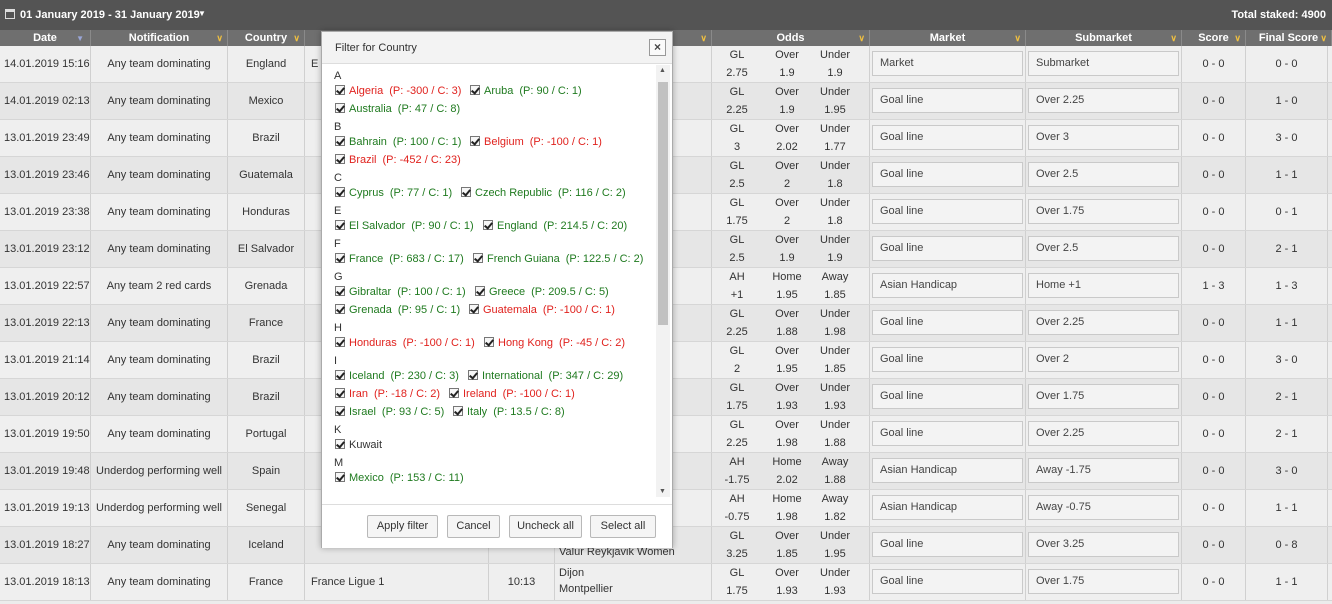 This screenshot has height=604, width=1332. Describe the element at coordinates (554, 343) in the screenshot. I see `country-checkbox: Hong Kong (P: -45 / C: 2)` at that location.